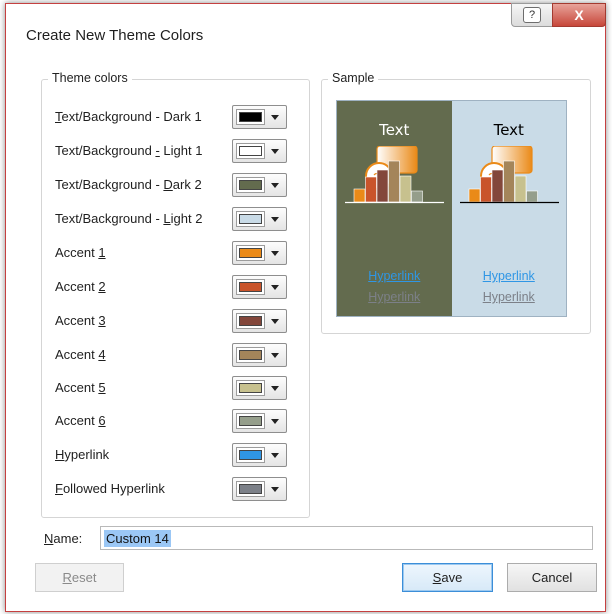 Image resolution: width=612 pixels, height=614 pixels. Describe the element at coordinates (128, 184) in the screenshot. I see `theme-color-label-dark-2: Text/Background - Dark 2` at that location.